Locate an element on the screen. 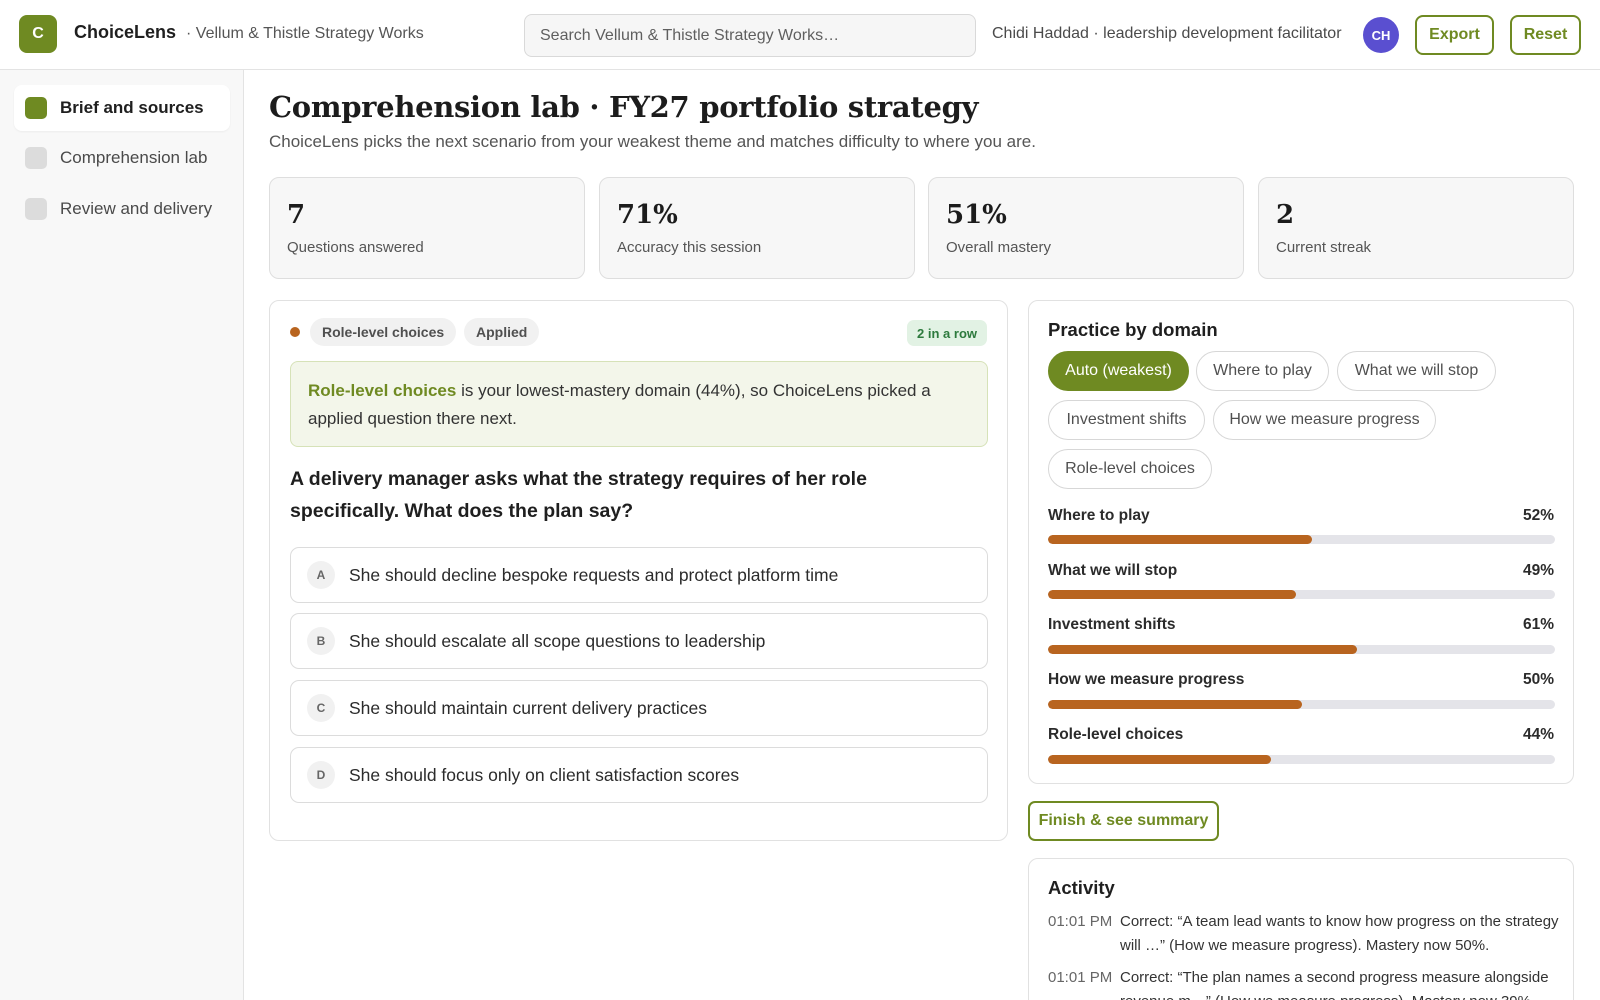 Image resolution: width=1600 pixels, height=1000 pixels. stat-label: Current streak is located at coordinates (1324, 247).